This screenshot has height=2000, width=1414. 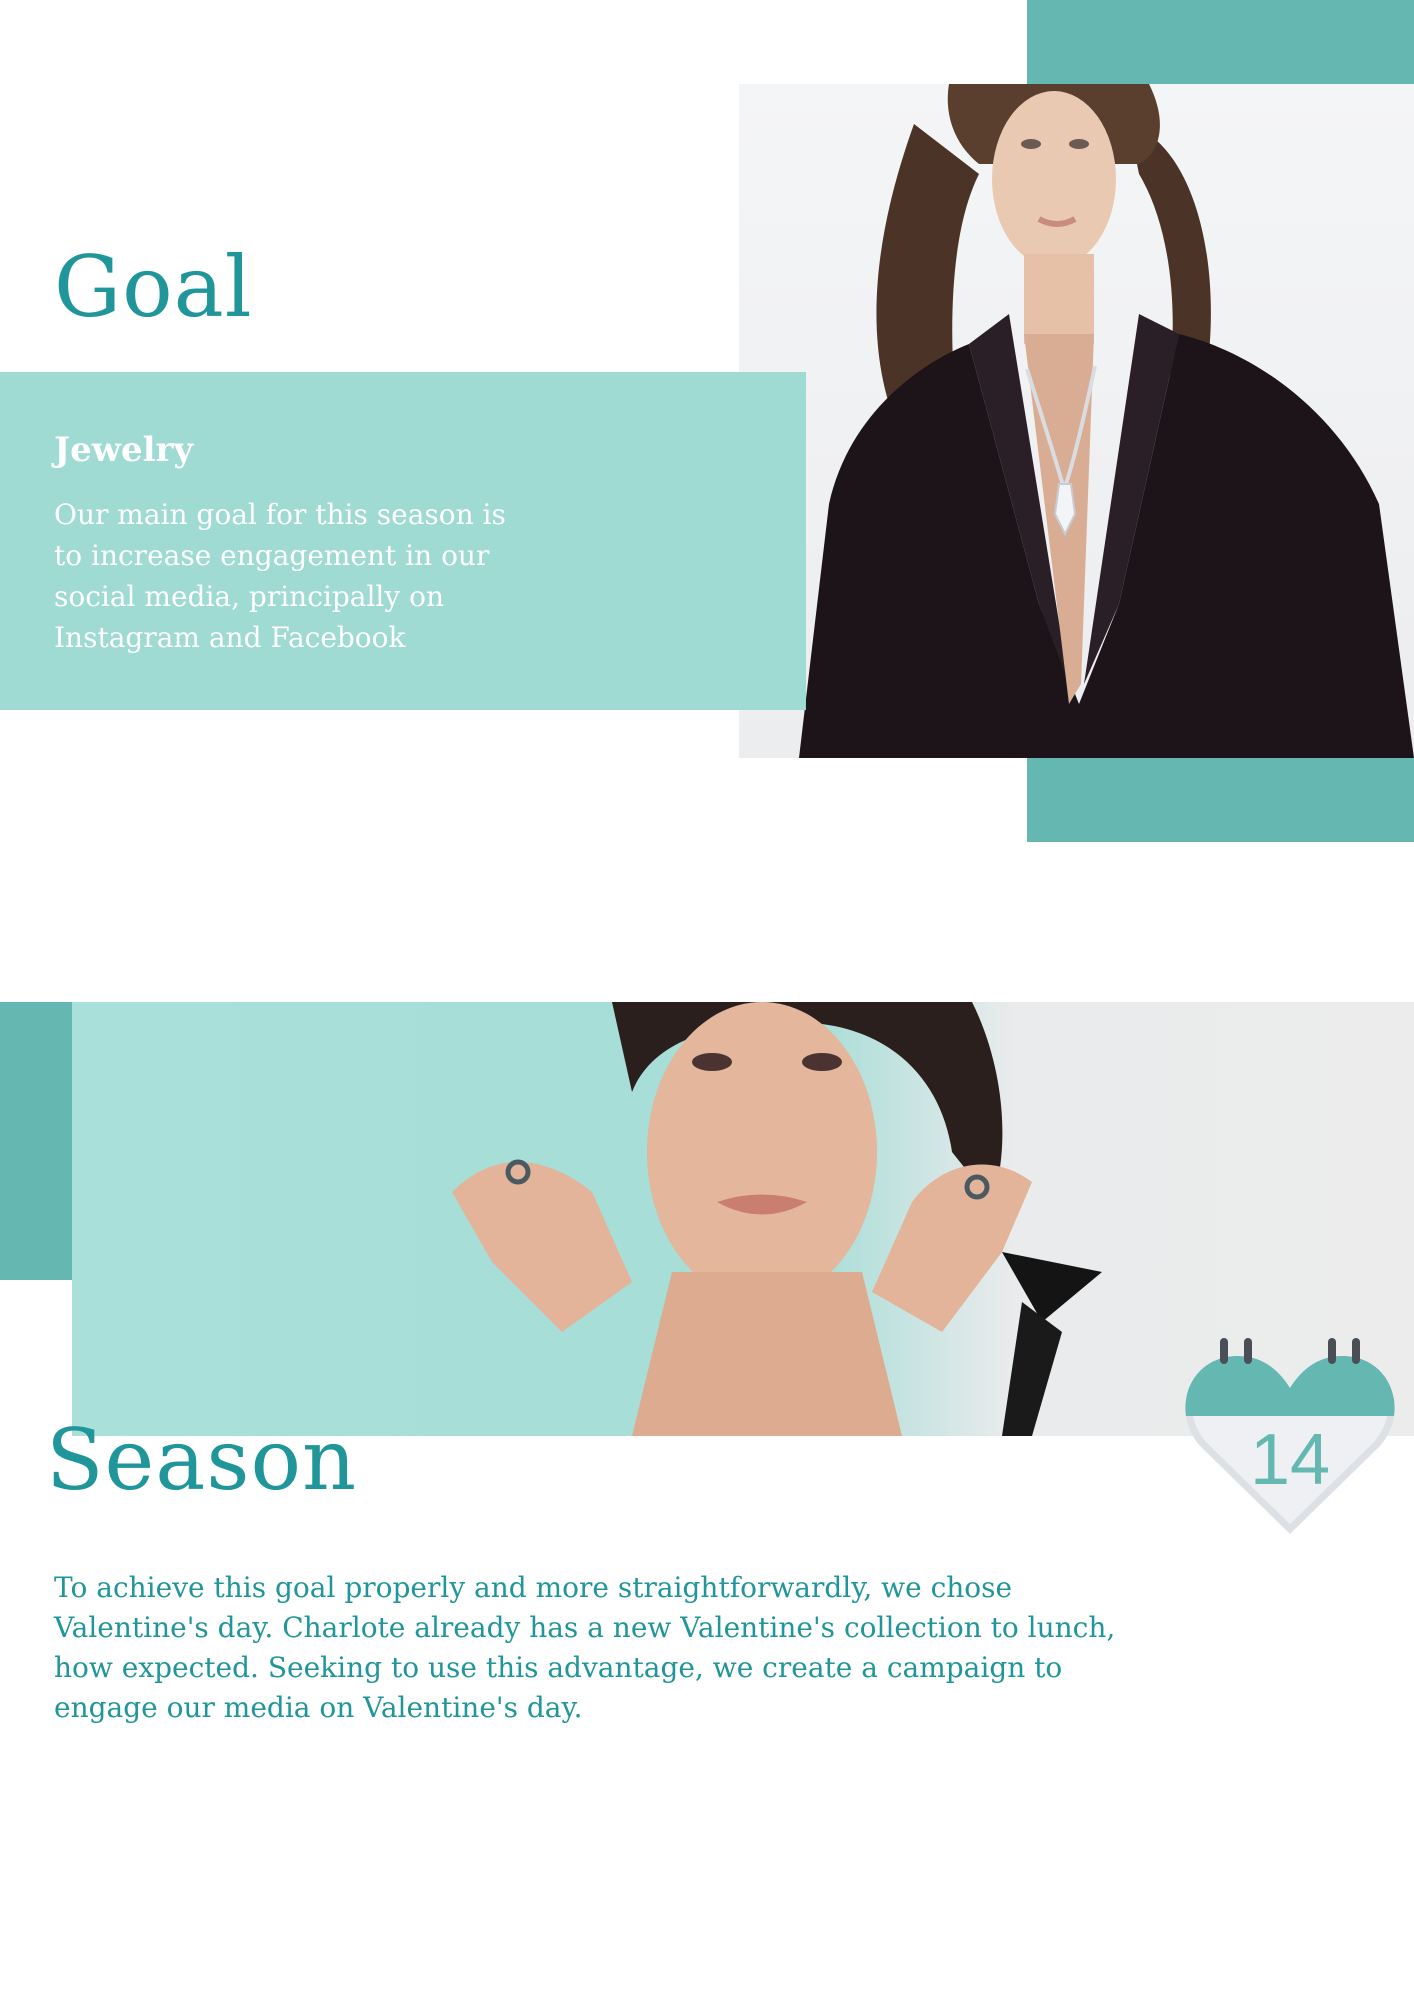 I want to click on goal-accent-bar-top, so click(x=1220, y=42).